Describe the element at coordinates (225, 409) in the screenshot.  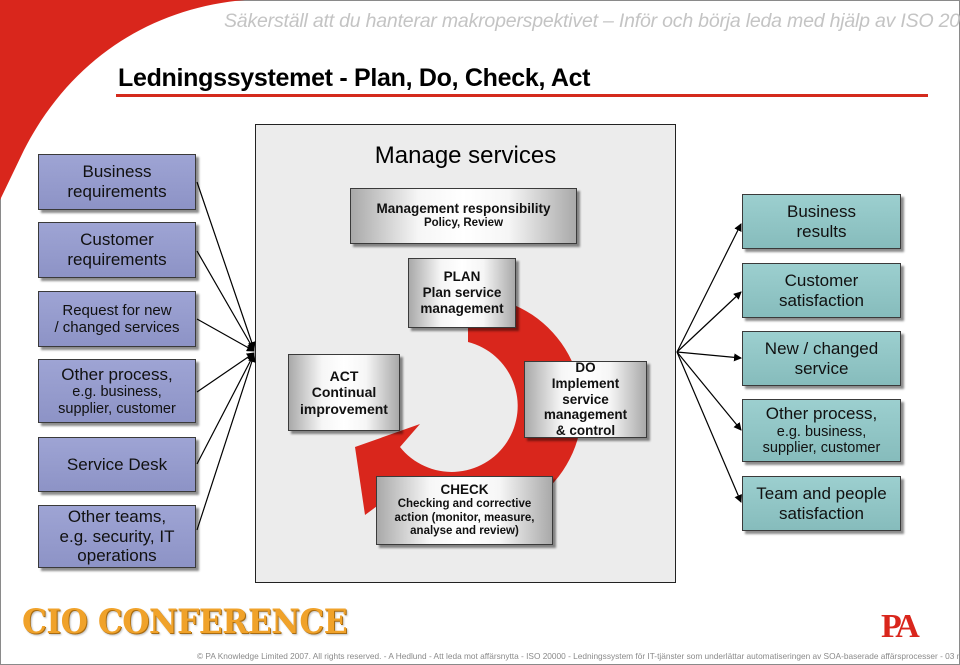
I see `input-arrow-service-desk` at that location.